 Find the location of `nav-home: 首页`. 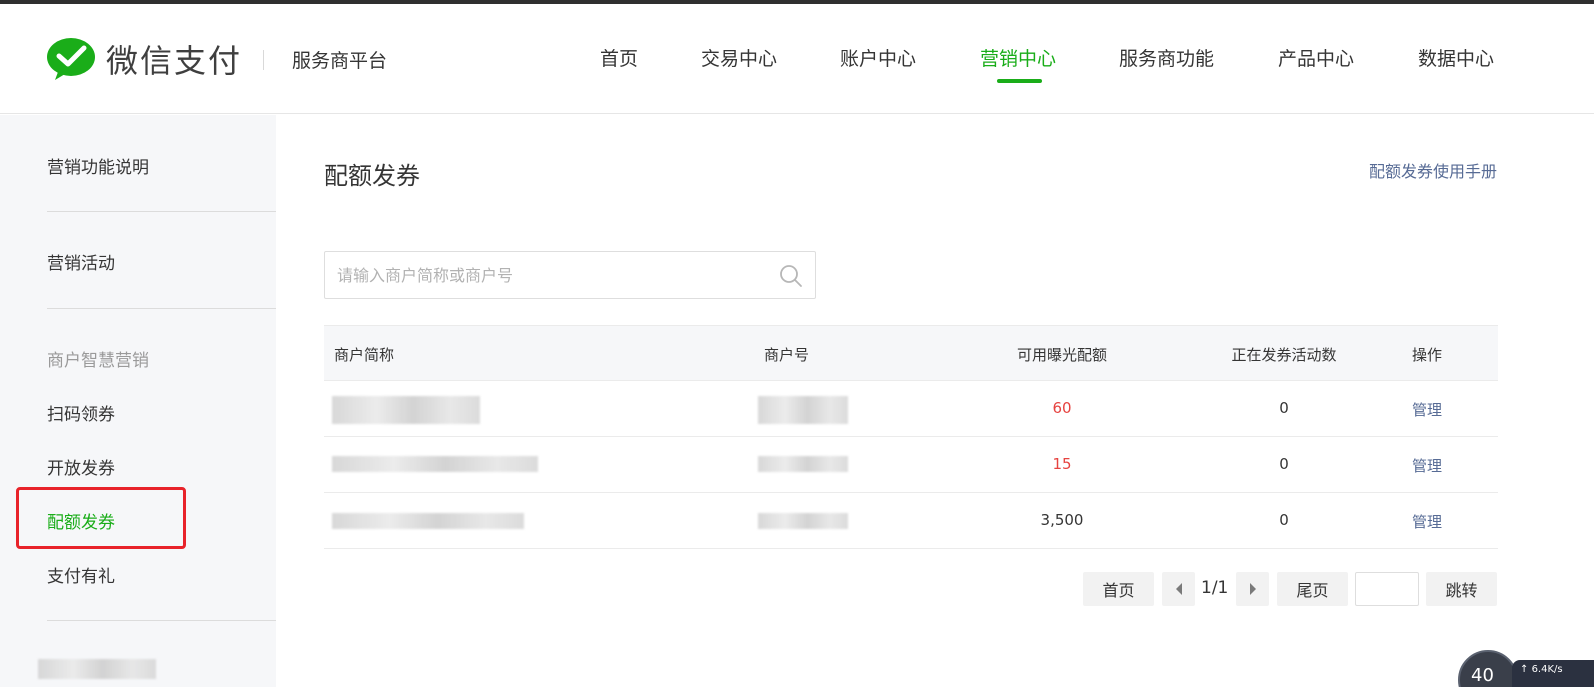

nav-home: 首页 is located at coordinates (619, 57).